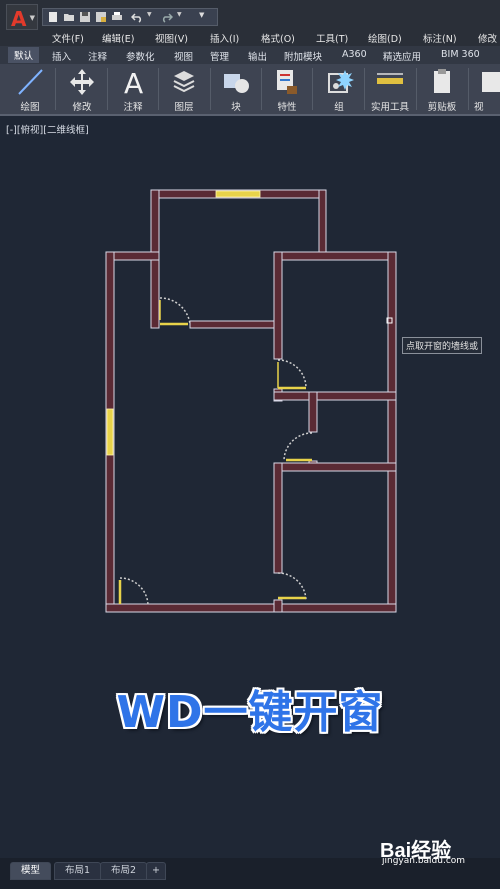 The height and width of the screenshot is (889, 500). I want to click on window-left, so click(110, 432).